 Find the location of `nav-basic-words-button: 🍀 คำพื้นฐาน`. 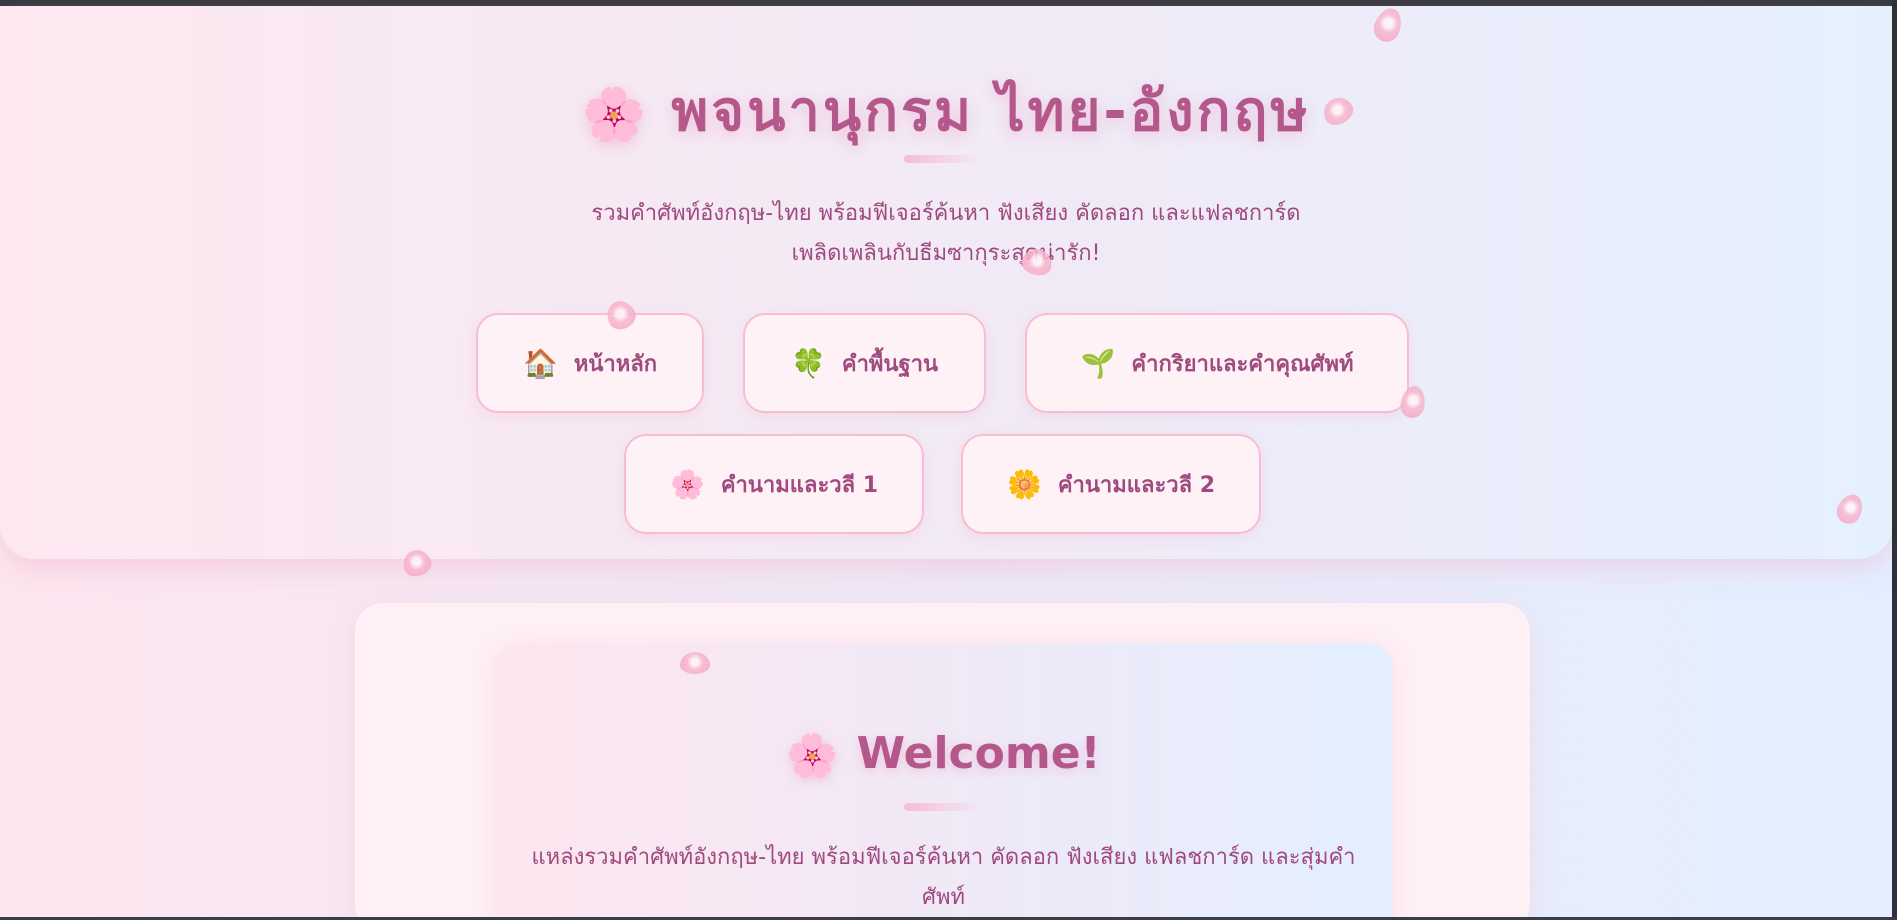

nav-basic-words-button: 🍀 คำพื้นฐาน is located at coordinates (864, 363).